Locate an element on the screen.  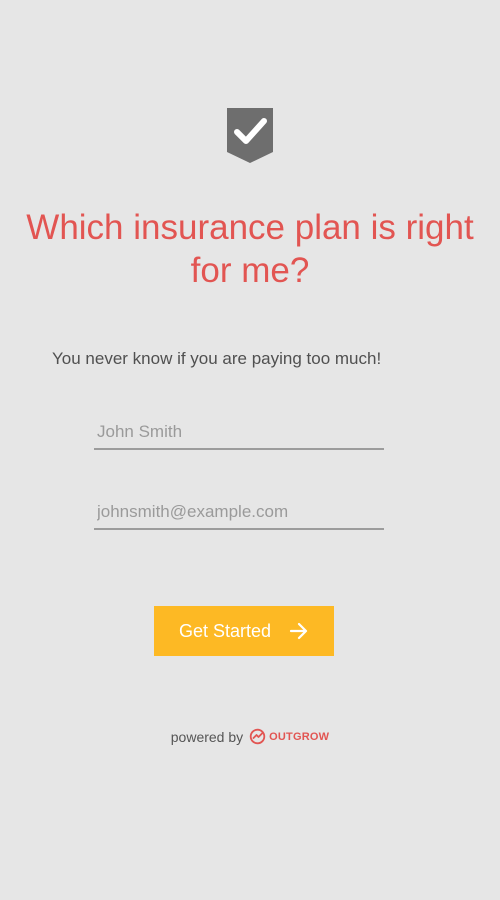
page-title: Which insurance plan is right for me? is located at coordinates (250, 249).